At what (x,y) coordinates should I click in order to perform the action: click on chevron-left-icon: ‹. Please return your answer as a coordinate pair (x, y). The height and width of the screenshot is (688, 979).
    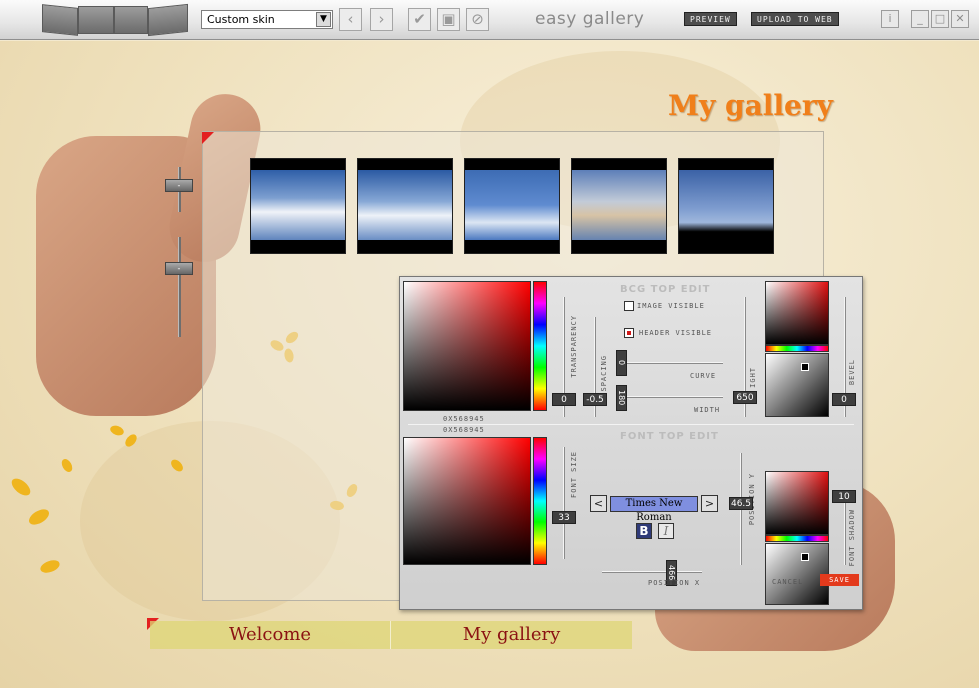
    Looking at the image, I should click on (350, 19).